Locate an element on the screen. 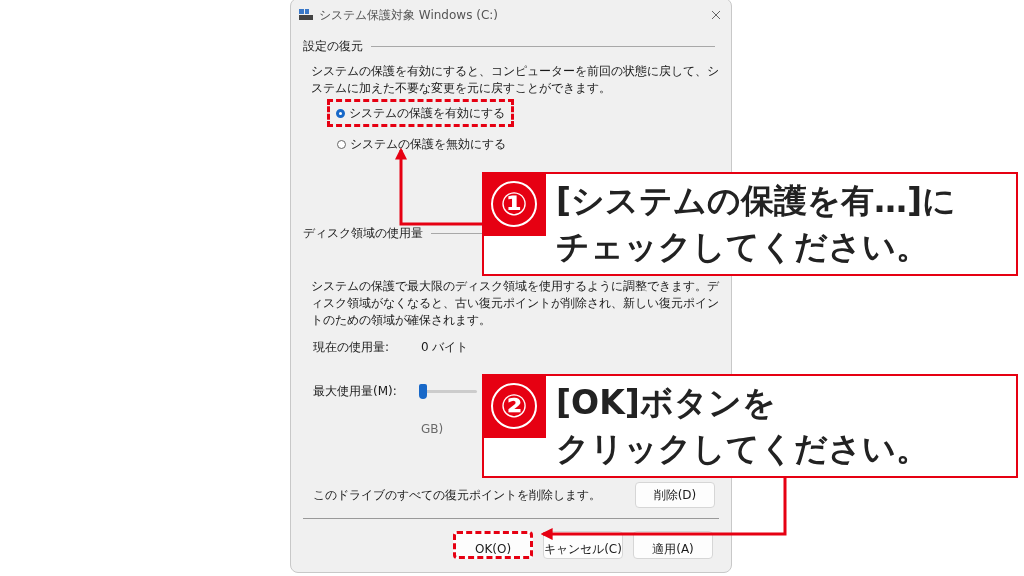  delete-description: このドライブのすべての復元ポイントを削除します。 is located at coordinates (457, 495).